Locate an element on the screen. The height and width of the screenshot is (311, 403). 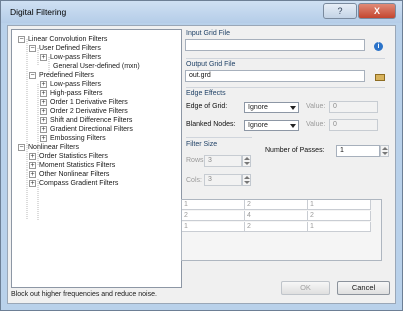
cols-spinner is located at coordinates (246, 180).